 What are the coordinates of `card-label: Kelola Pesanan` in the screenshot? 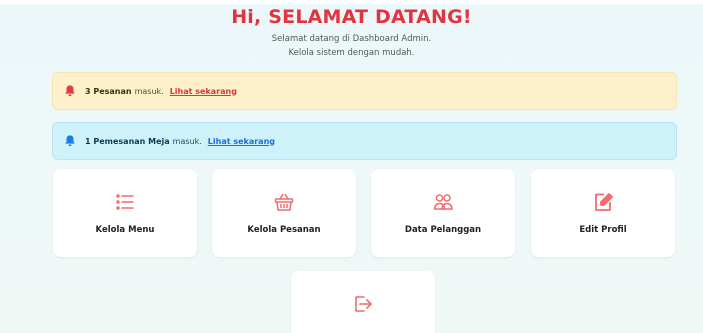 It's located at (284, 230).